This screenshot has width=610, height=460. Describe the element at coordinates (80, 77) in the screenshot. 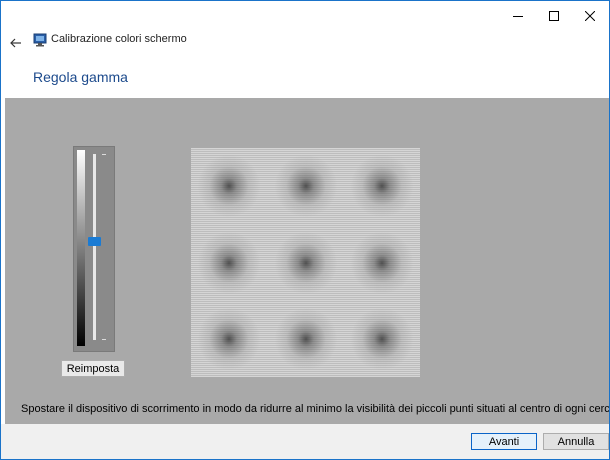

I see `page-title: Regola gamma` at that location.